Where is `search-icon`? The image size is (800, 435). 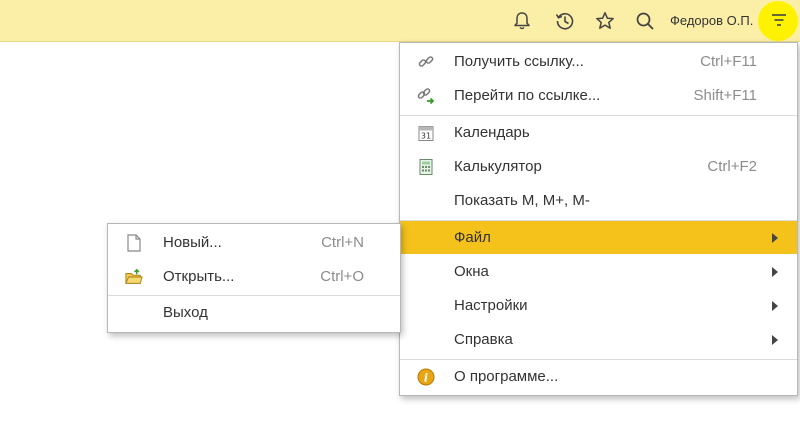 search-icon is located at coordinates (645, 21).